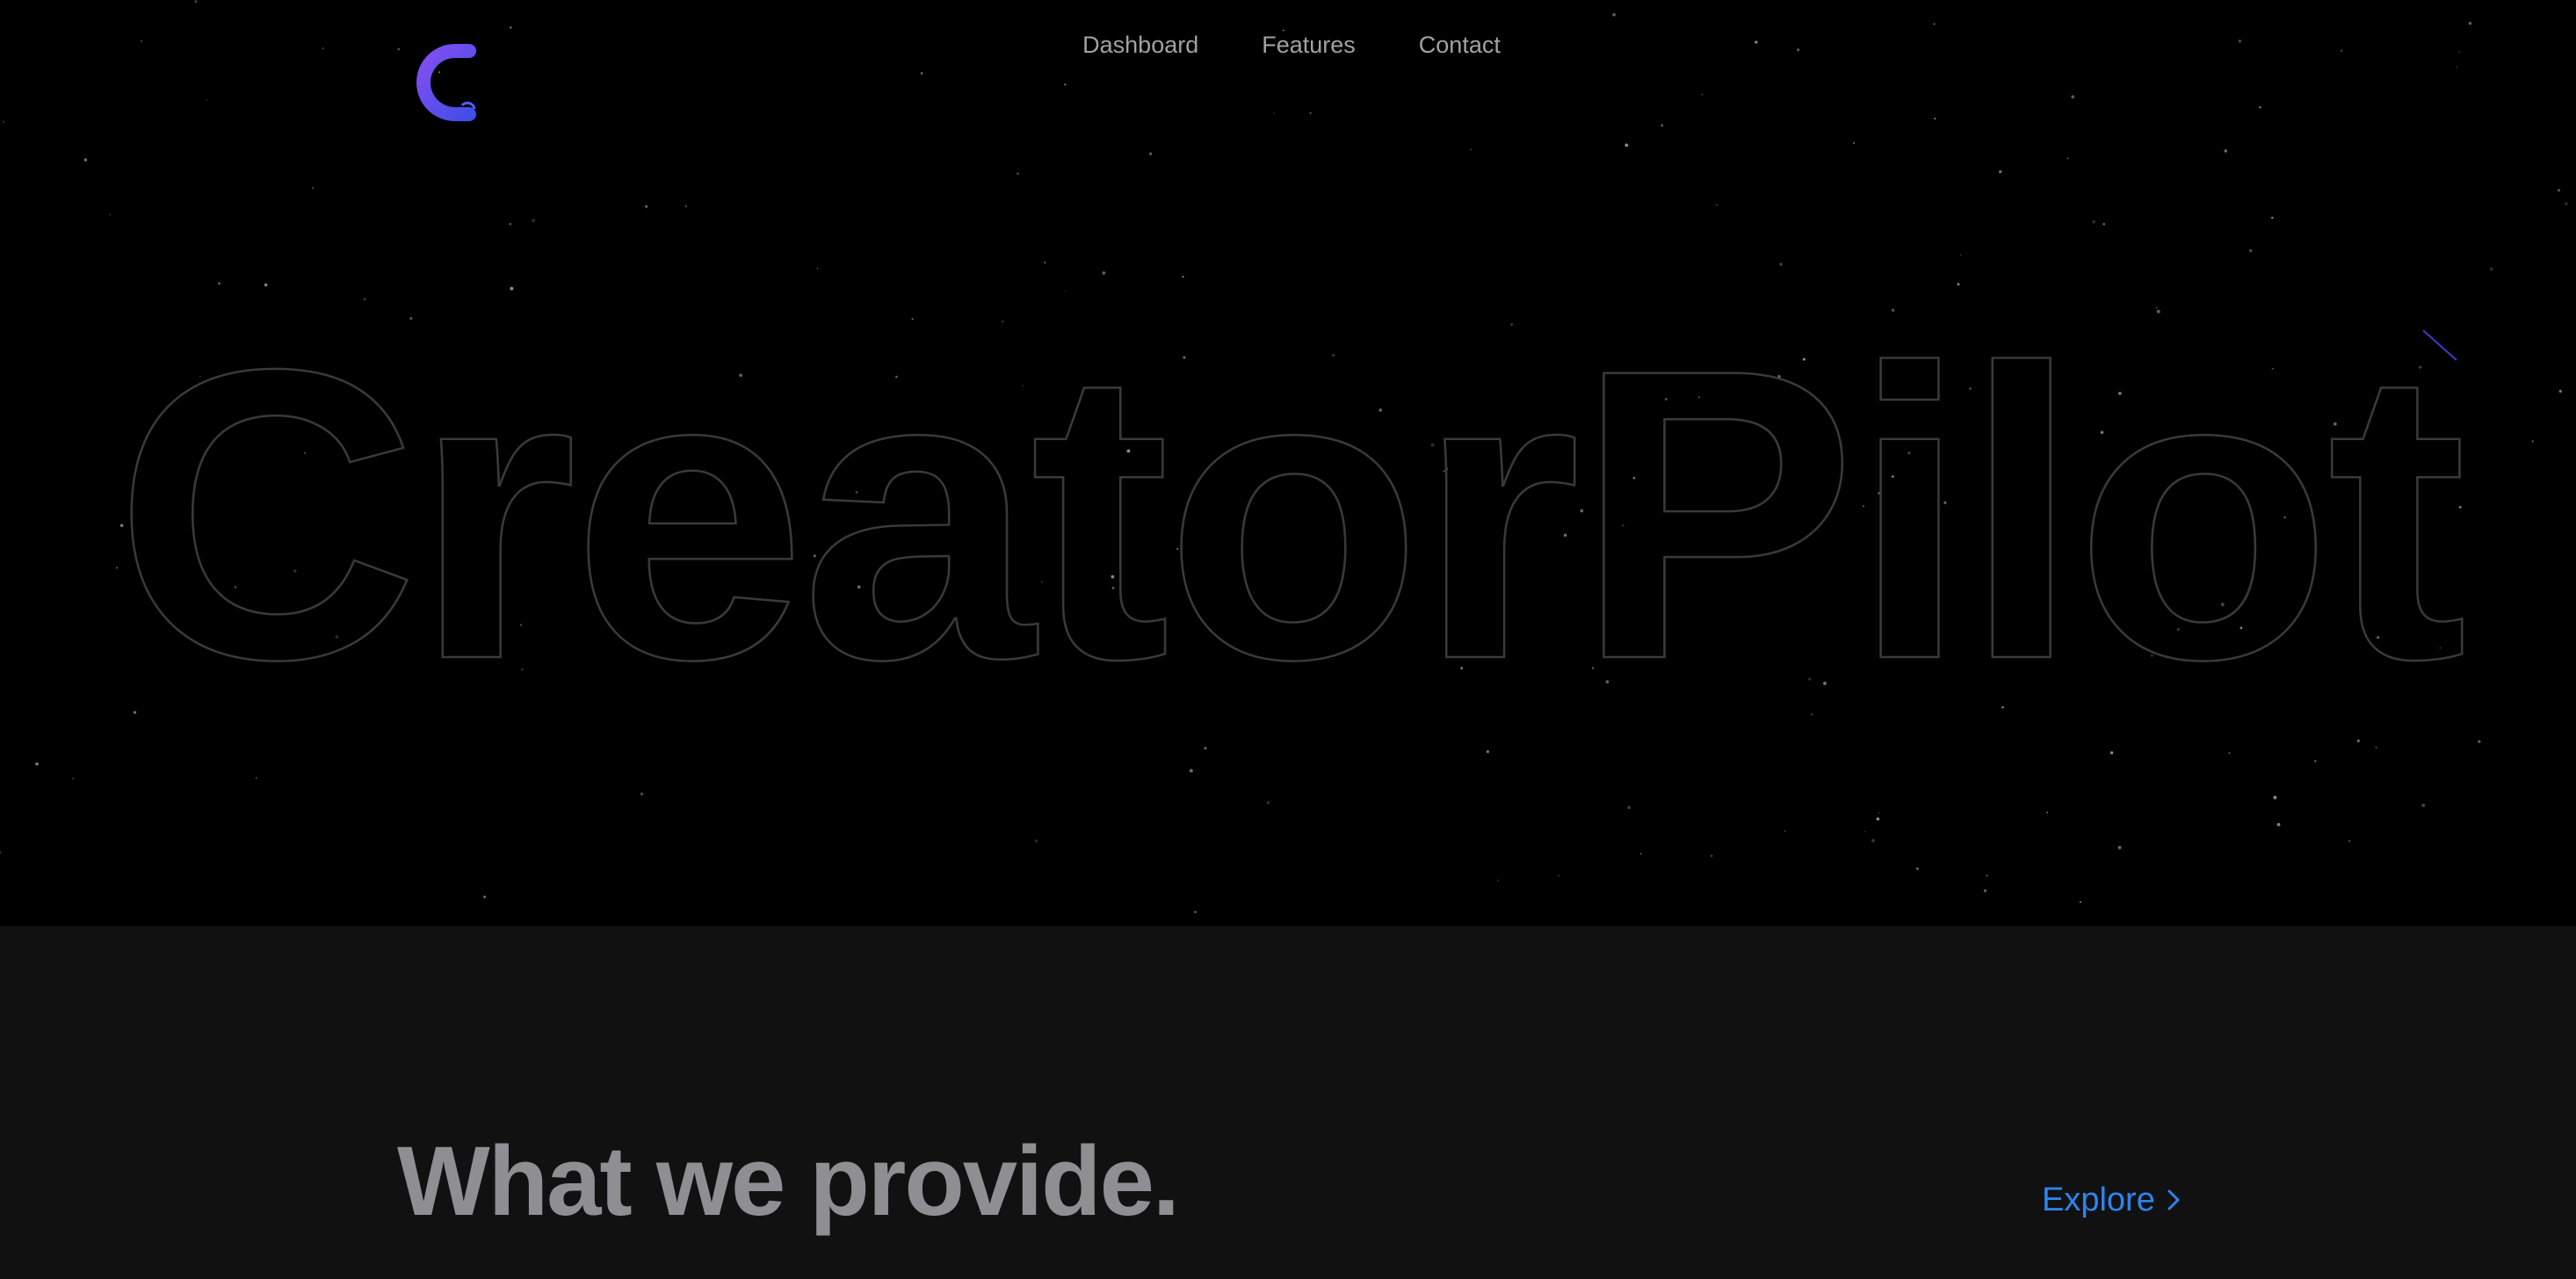 The image size is (2576, 1279). What do you see at coordinates (1459, 45) in the screenshot?
I see `nav-item-contact: Contact` at bounding box center [1459, 45].